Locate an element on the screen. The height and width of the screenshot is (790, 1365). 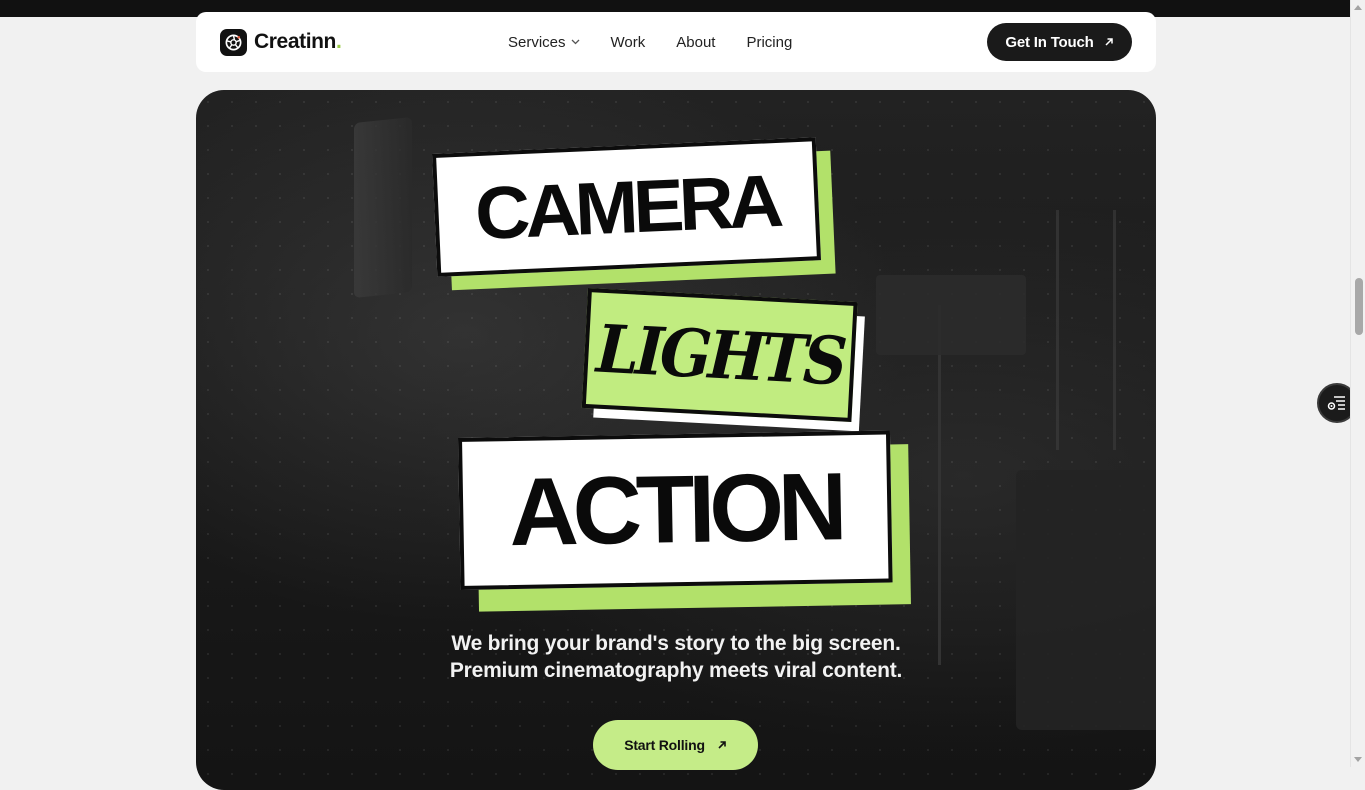
logo-link: Creatinn. is located at coordinates (281, 42).